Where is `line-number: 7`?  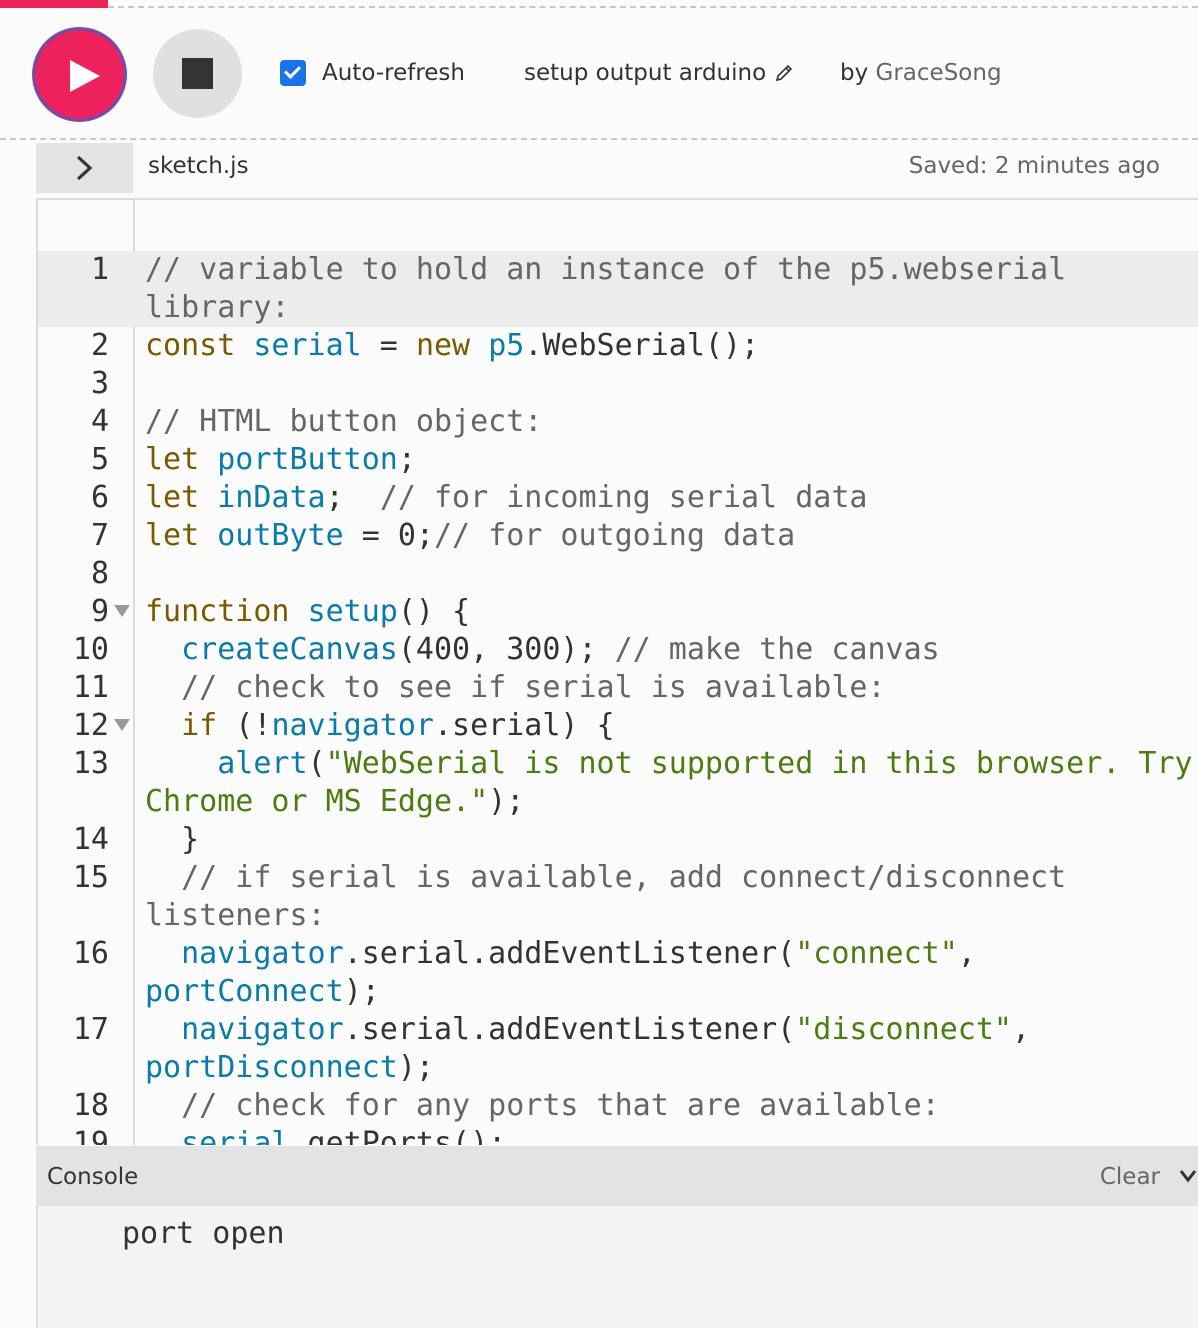
line-number: 7 is located at coordinates (99, 535).